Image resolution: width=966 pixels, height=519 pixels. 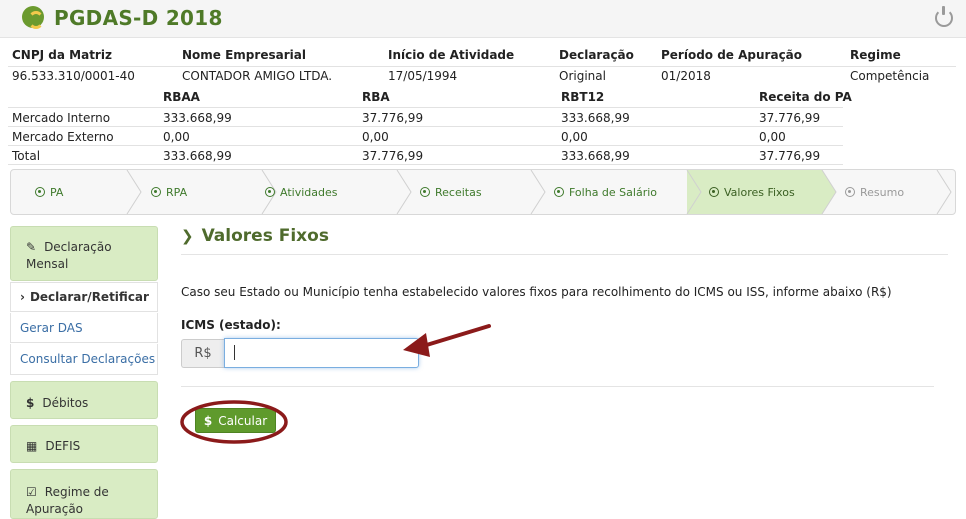 I want to click on info-value: 96.533.310/0001-40, so click(x=73, y=76).